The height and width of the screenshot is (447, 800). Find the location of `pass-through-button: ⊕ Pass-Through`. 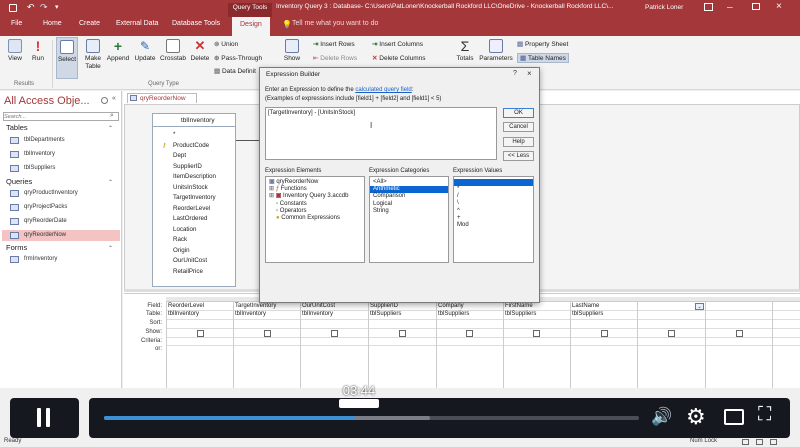

pass-through-button: ⊕ Pass-Through is located at coordinates (238, 58).